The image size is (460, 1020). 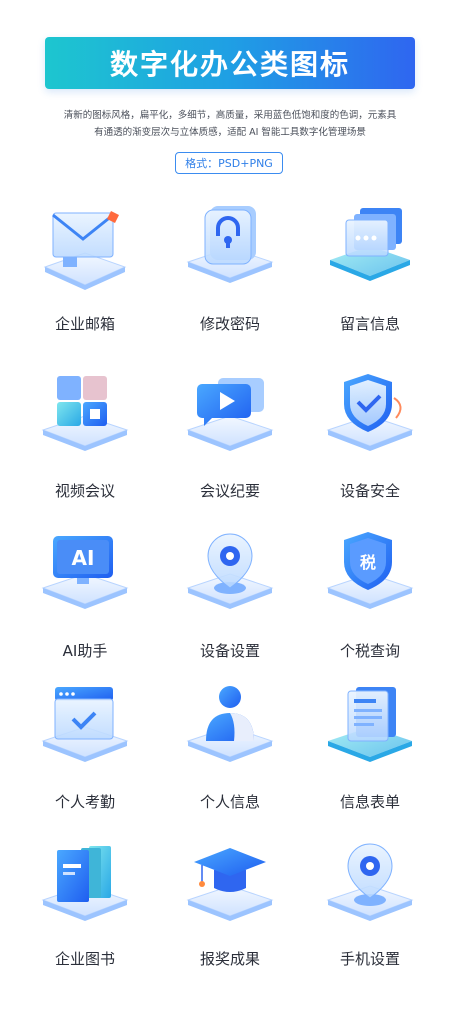 What do you see at coordinates (229, 163) in the screenshot?
I see `format-badge: 格式：PSD+PNG` at bounding box center [229, 163].